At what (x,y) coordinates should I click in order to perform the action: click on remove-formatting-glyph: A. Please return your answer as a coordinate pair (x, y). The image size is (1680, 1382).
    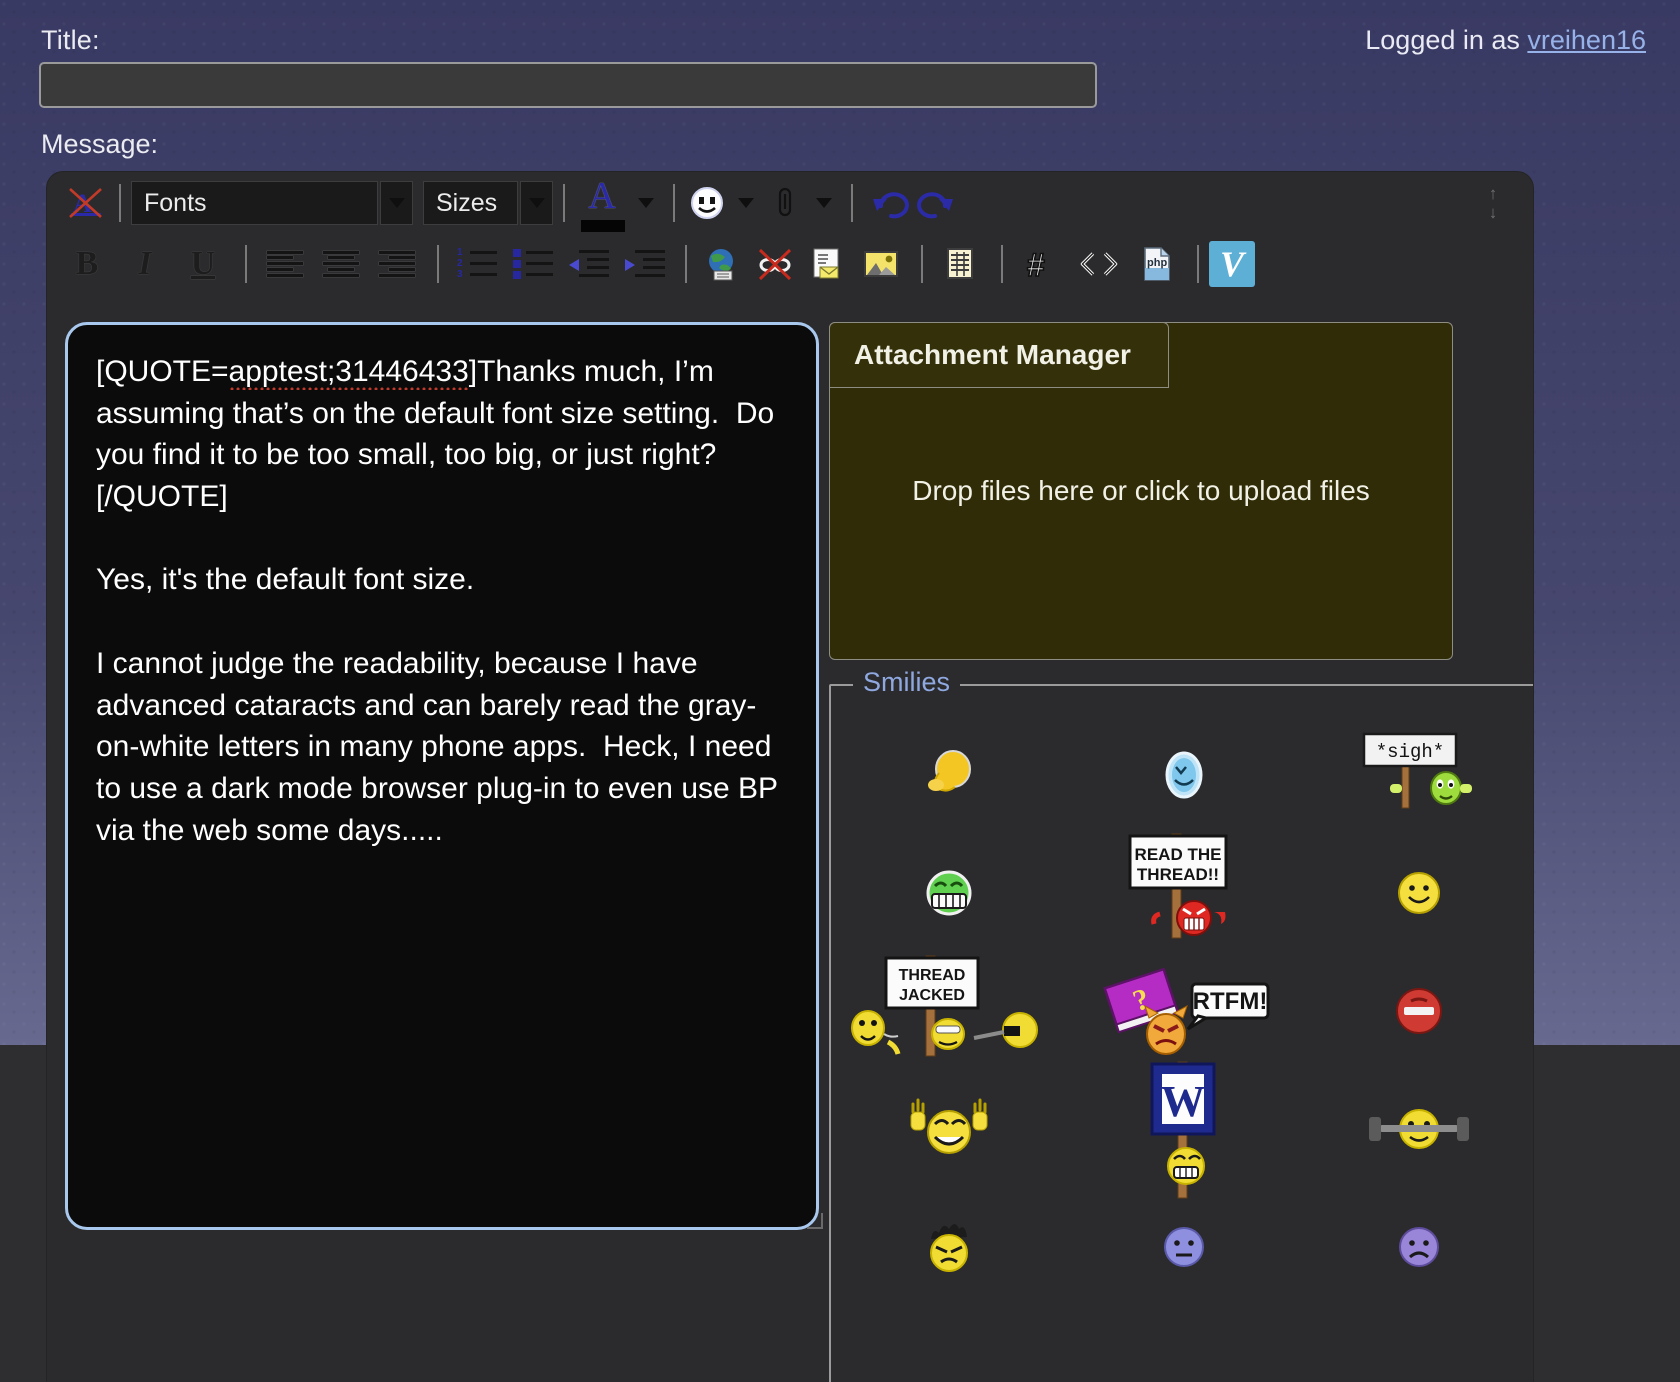
    Looking at the image, I should click on (85, 203).